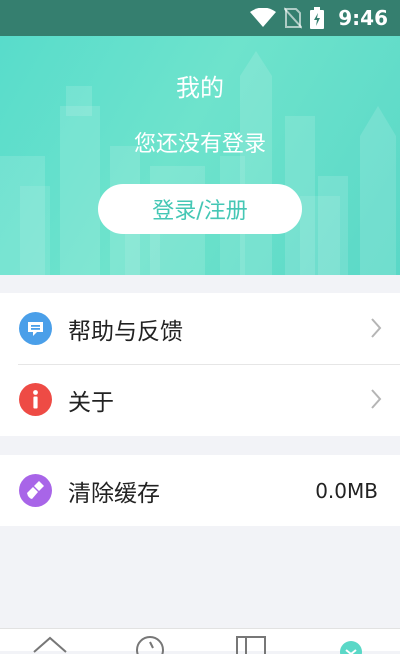  I want to click on menu-group-storage: 清除缓存 0.0MB, so click(200, 490).